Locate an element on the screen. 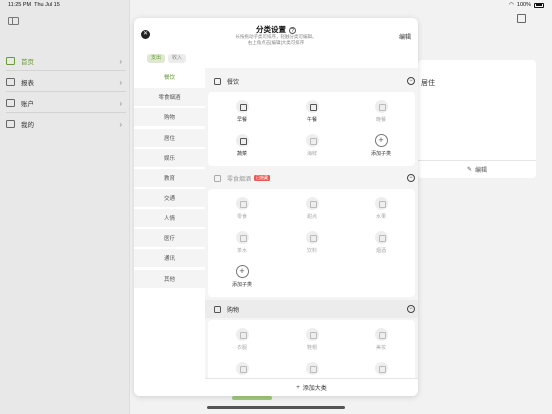 This screenshot has width=552, height=414. subcategory-item: 午餐 is located at coordinates (312, 111).